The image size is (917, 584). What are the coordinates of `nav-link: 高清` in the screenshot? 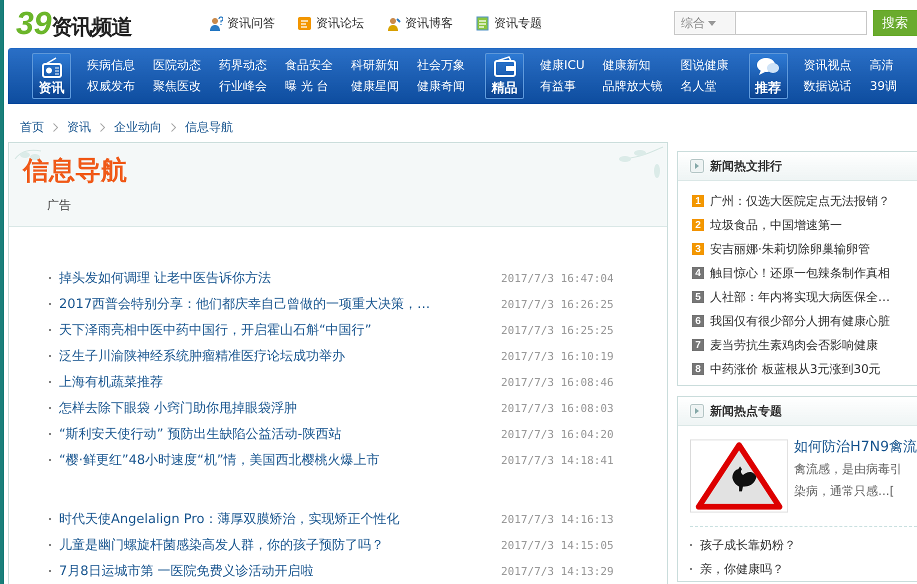 It's located at (883, 65).